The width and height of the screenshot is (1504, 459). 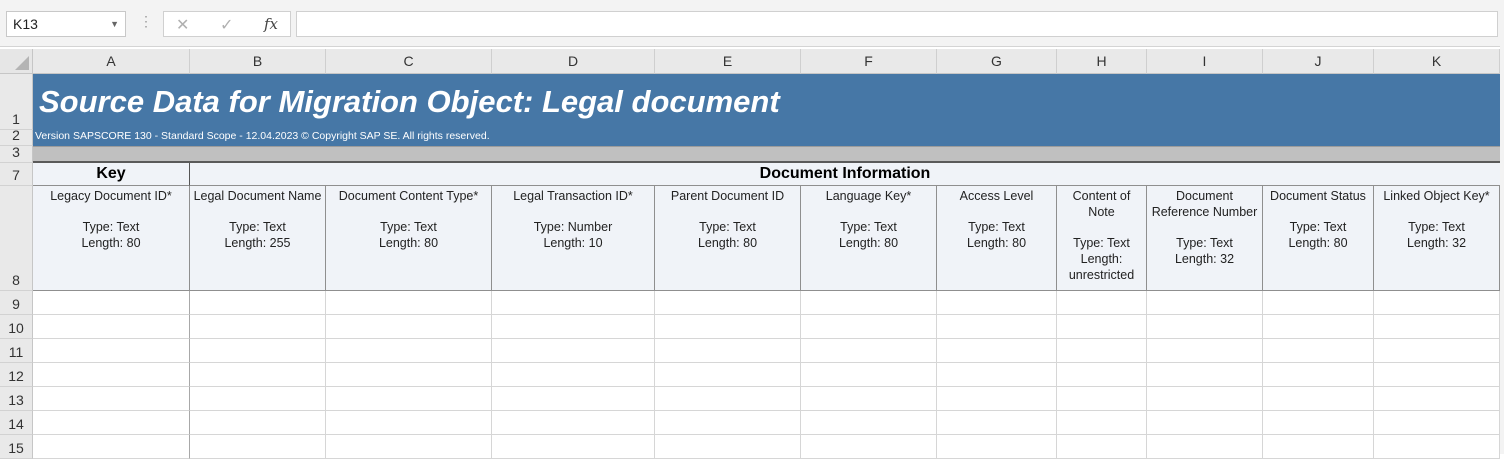 What do you see at coordinates (258, 61) in the screenshot?
I see `column-header-b: B` at bounding box center [258, 61].